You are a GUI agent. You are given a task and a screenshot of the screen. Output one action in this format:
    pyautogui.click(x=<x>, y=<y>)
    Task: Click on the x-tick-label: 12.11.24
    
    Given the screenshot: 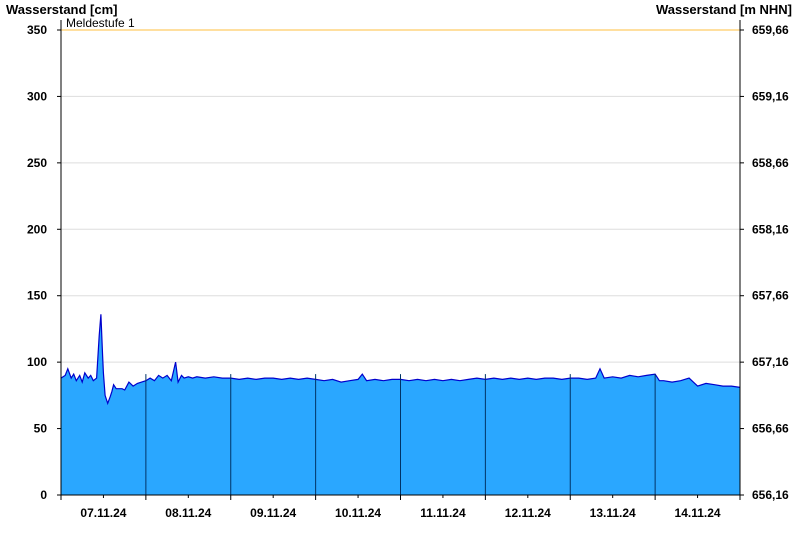 What is the action you would take?
    pyautogui.click(x=528, y=513)
    